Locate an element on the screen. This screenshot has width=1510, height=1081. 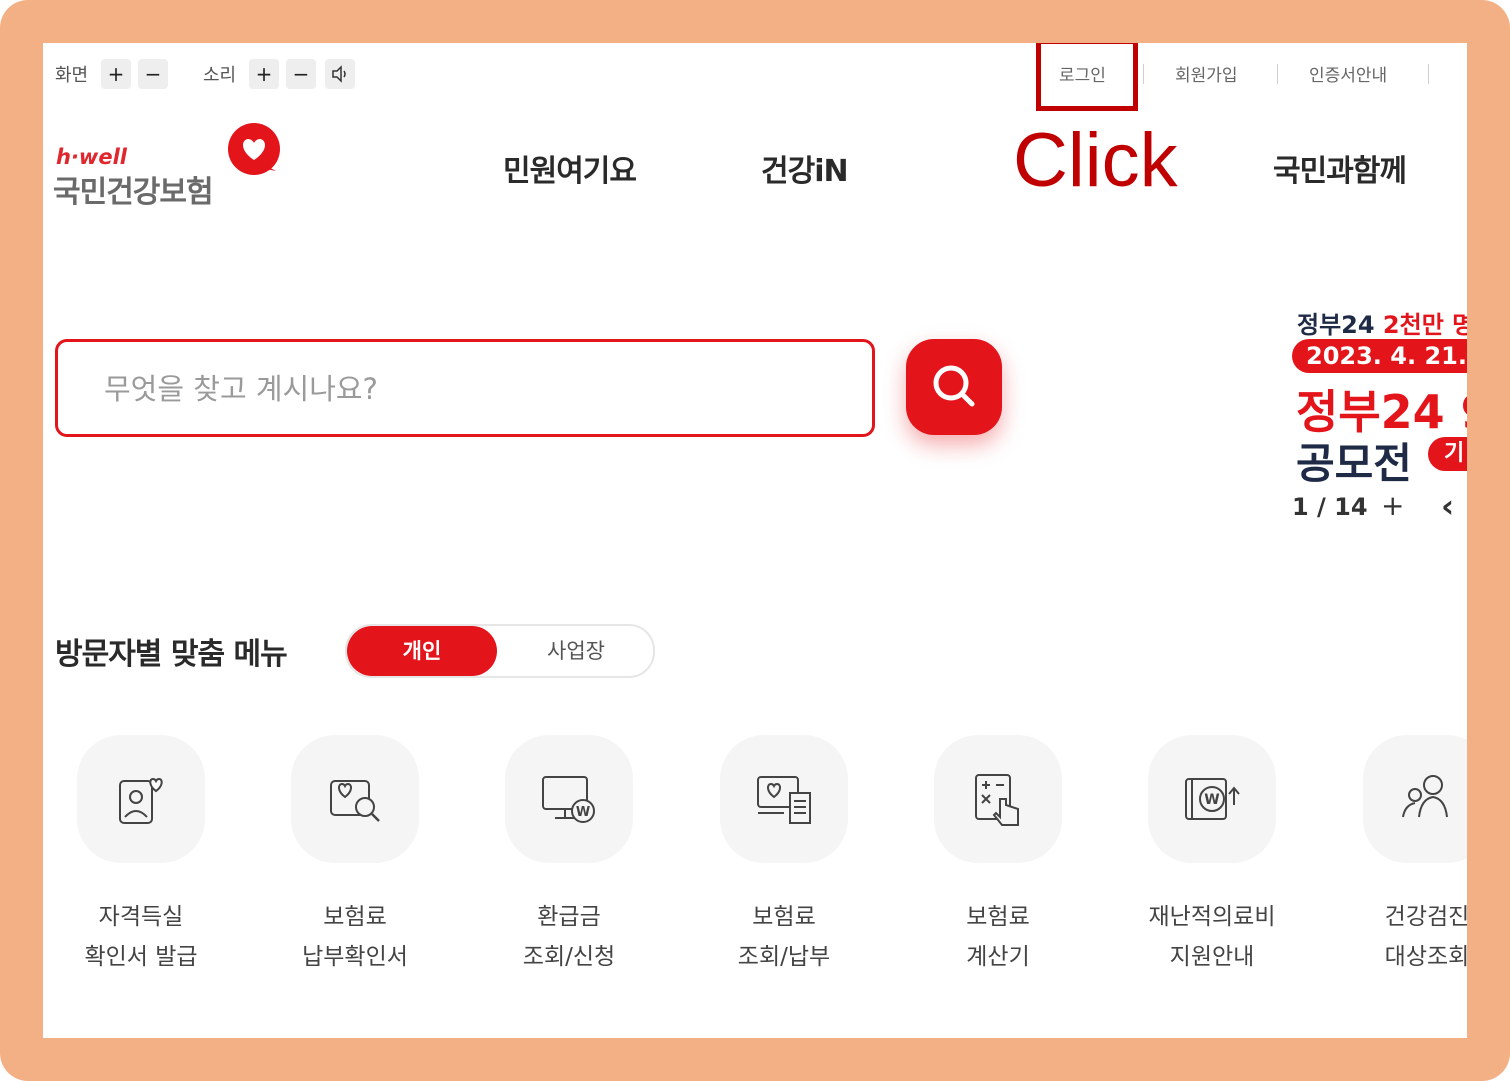
nav-with-citizens: 국민과함께 is located at coordinates (1340, 168).